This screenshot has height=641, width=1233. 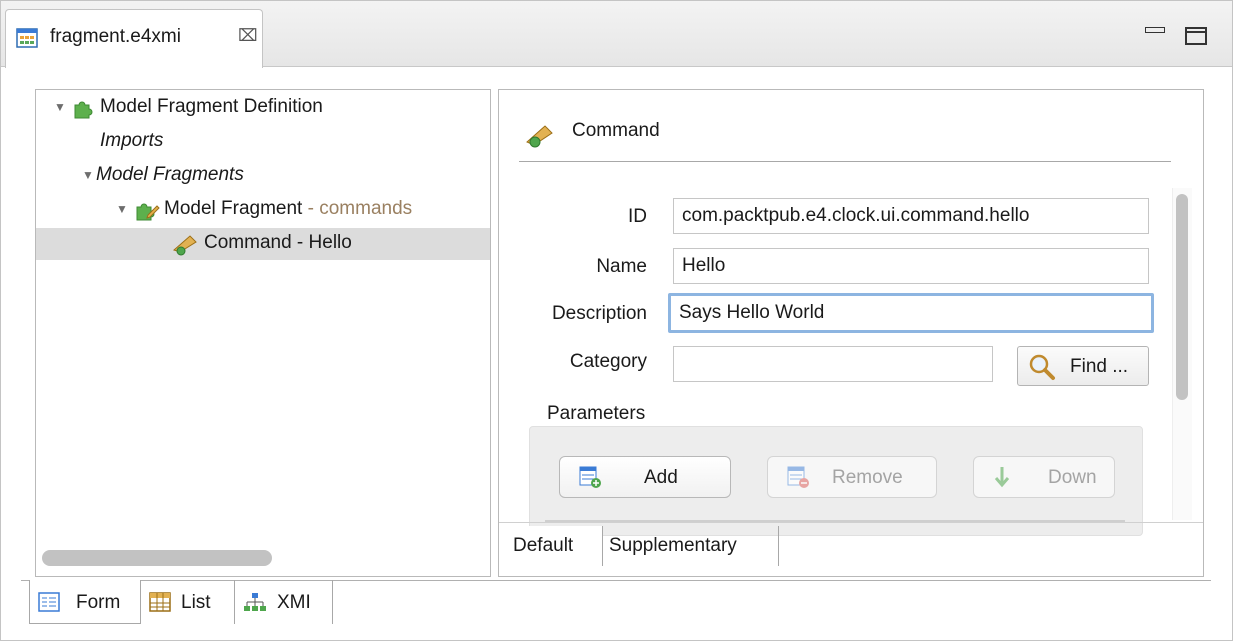 I want to click on hierarchy-icon, so click(x=255, y=605).